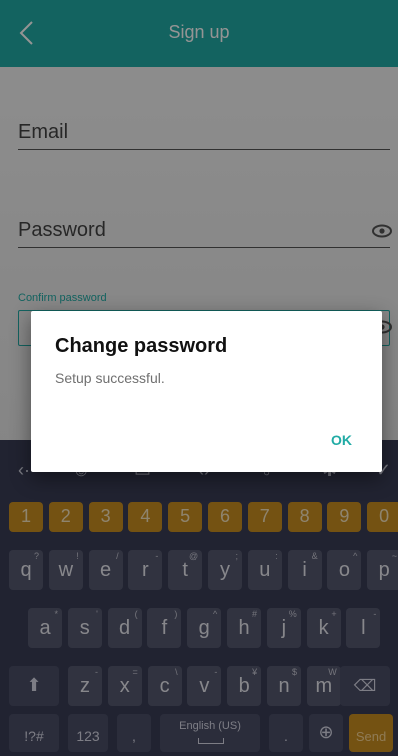 This screenshot has width=398, height=756. What do you see at coordinates (141, 346) in the screenshot?
I see `dialog-title: Change password` at bounding box center [141, 346].